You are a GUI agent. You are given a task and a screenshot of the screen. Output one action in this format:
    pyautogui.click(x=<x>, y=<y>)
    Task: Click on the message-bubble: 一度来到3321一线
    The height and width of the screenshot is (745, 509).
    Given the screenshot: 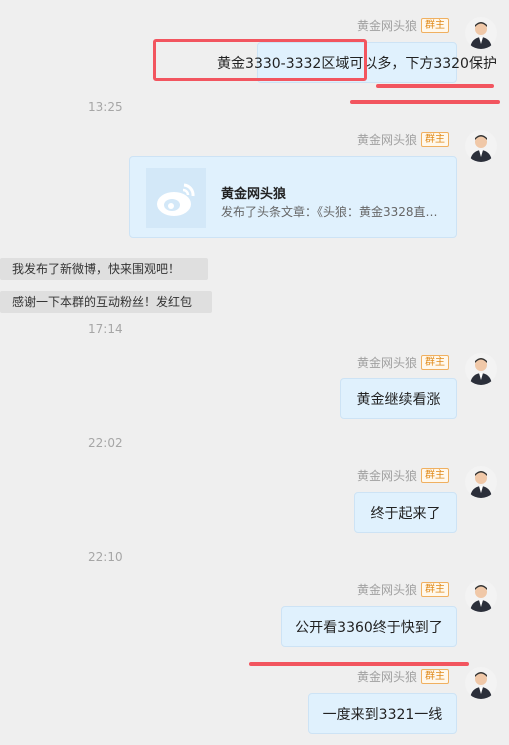 What is the action you would take?
    pyautogui.click(x=382, y=713)
    